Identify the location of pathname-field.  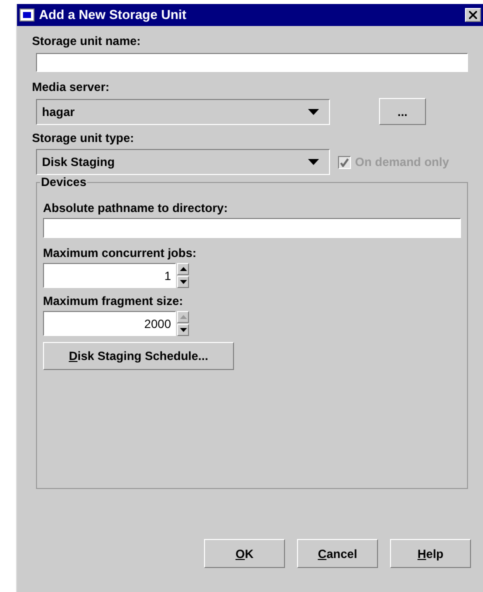
(252, 228).